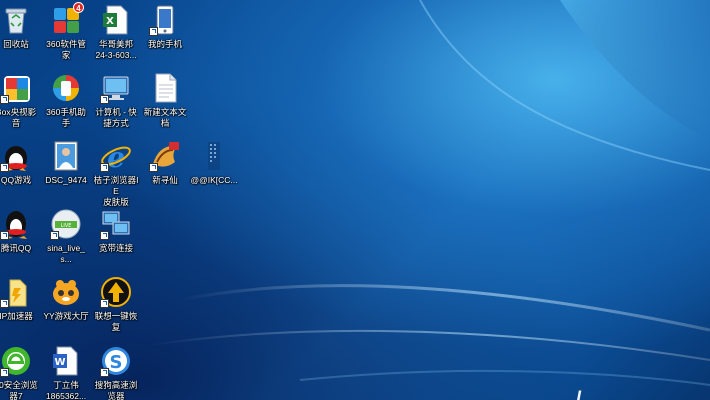 This screenshot has width=710, height=400. I want to click on desktop-icon-sogou-browser: S 搜狗高速浏 览器, so click(116, 372).